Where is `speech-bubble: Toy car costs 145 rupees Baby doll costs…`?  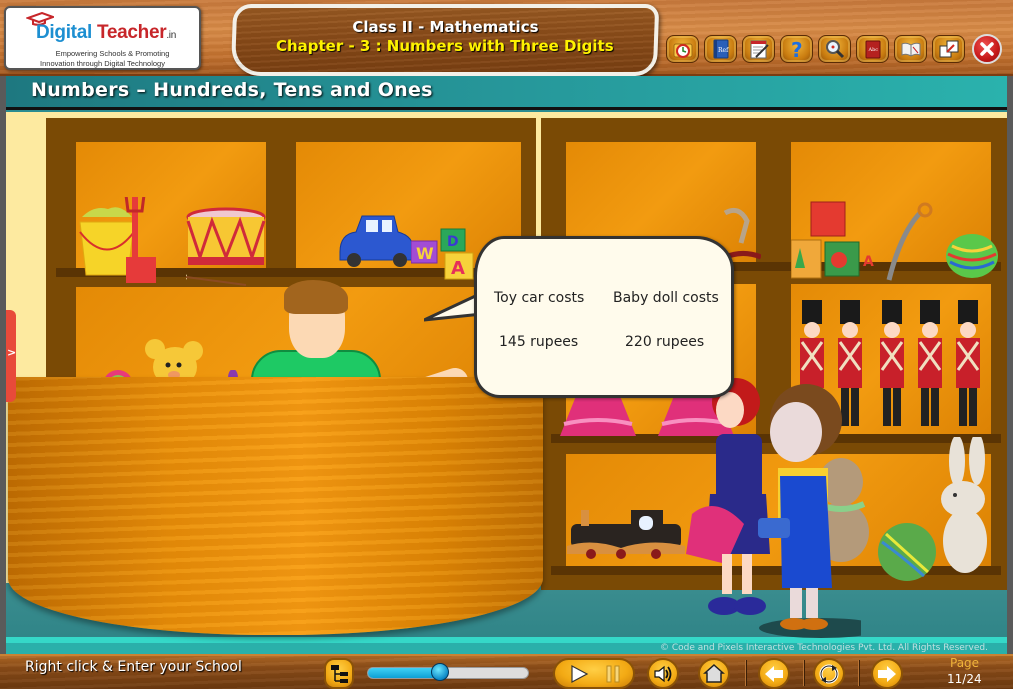
speech-bubble: Toy car costs 145 rupees Baby doll costs… is located at coordinates (604, 317).